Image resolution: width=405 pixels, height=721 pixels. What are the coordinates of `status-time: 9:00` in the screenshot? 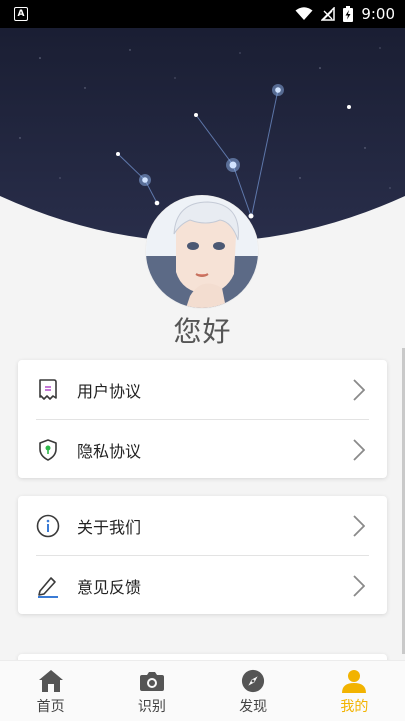 It's located at (378, 14).